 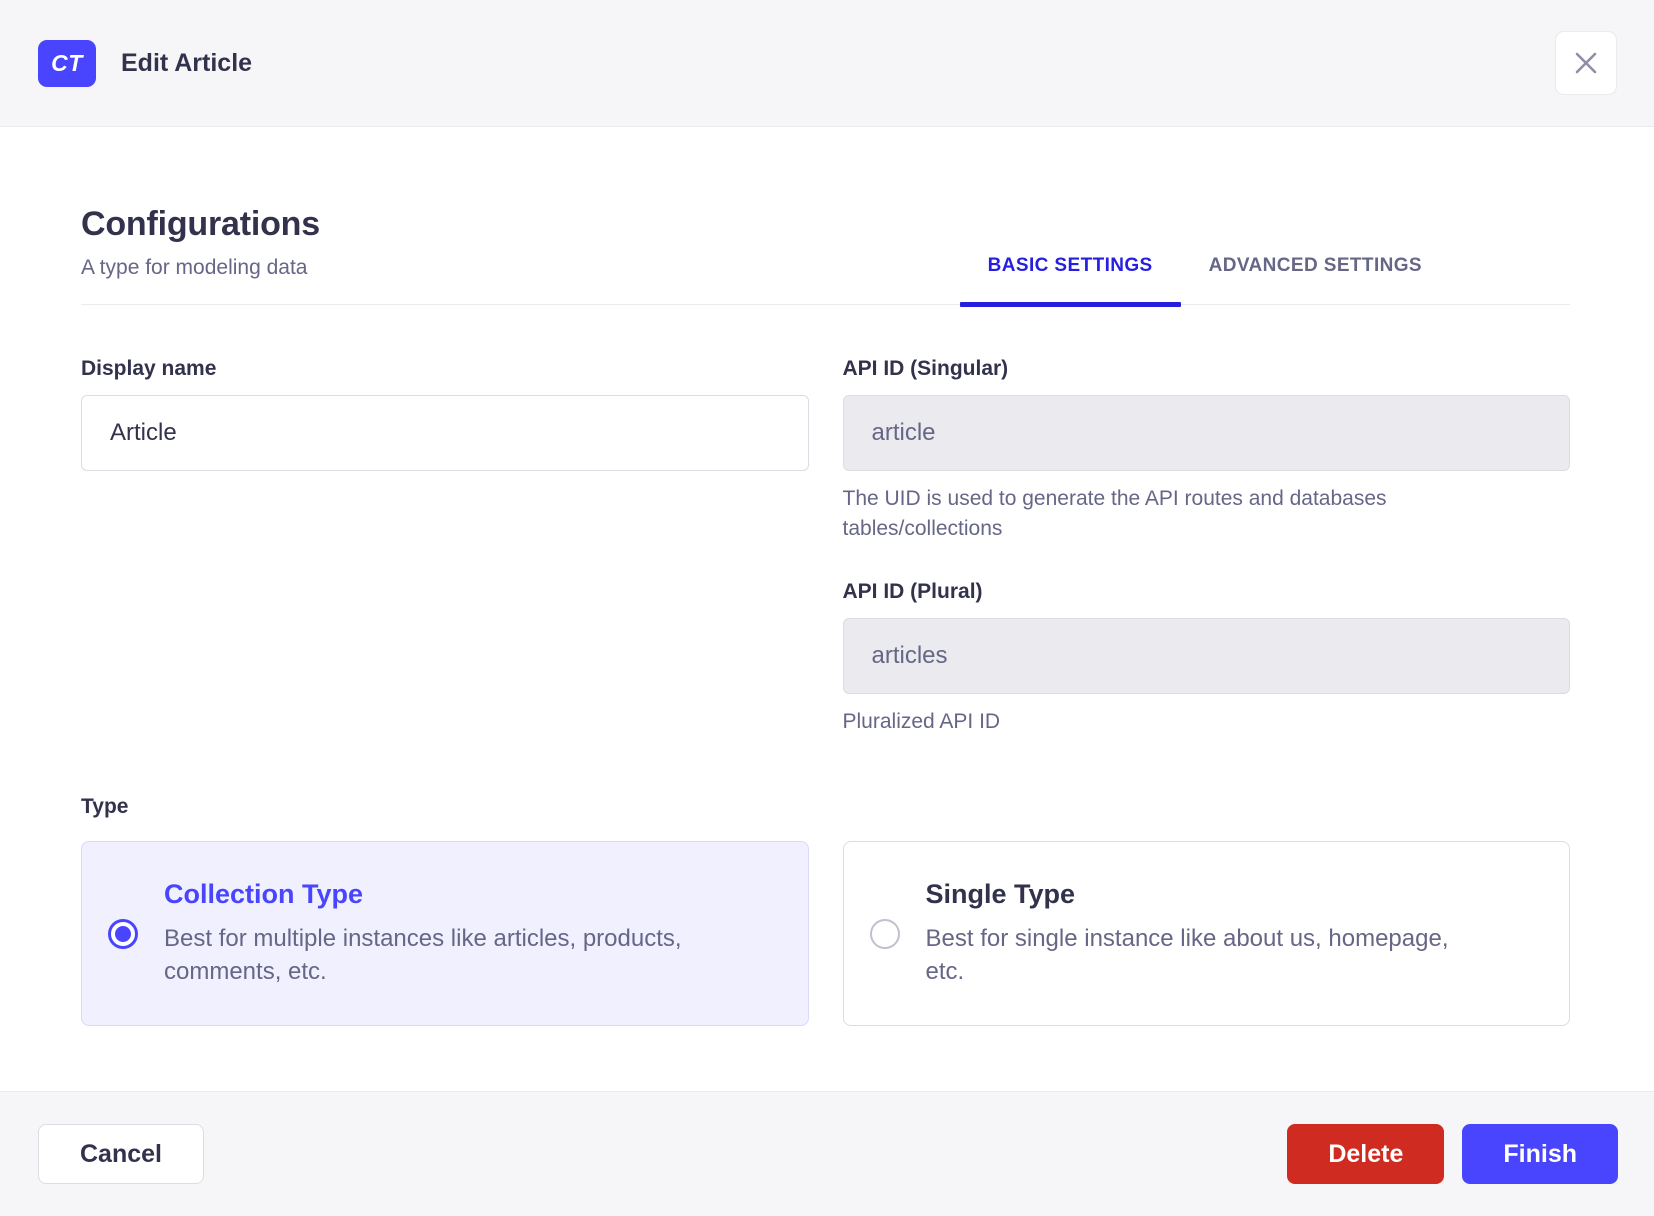 I want to click on api-id-singular-input, so click(x=1206, y=433).